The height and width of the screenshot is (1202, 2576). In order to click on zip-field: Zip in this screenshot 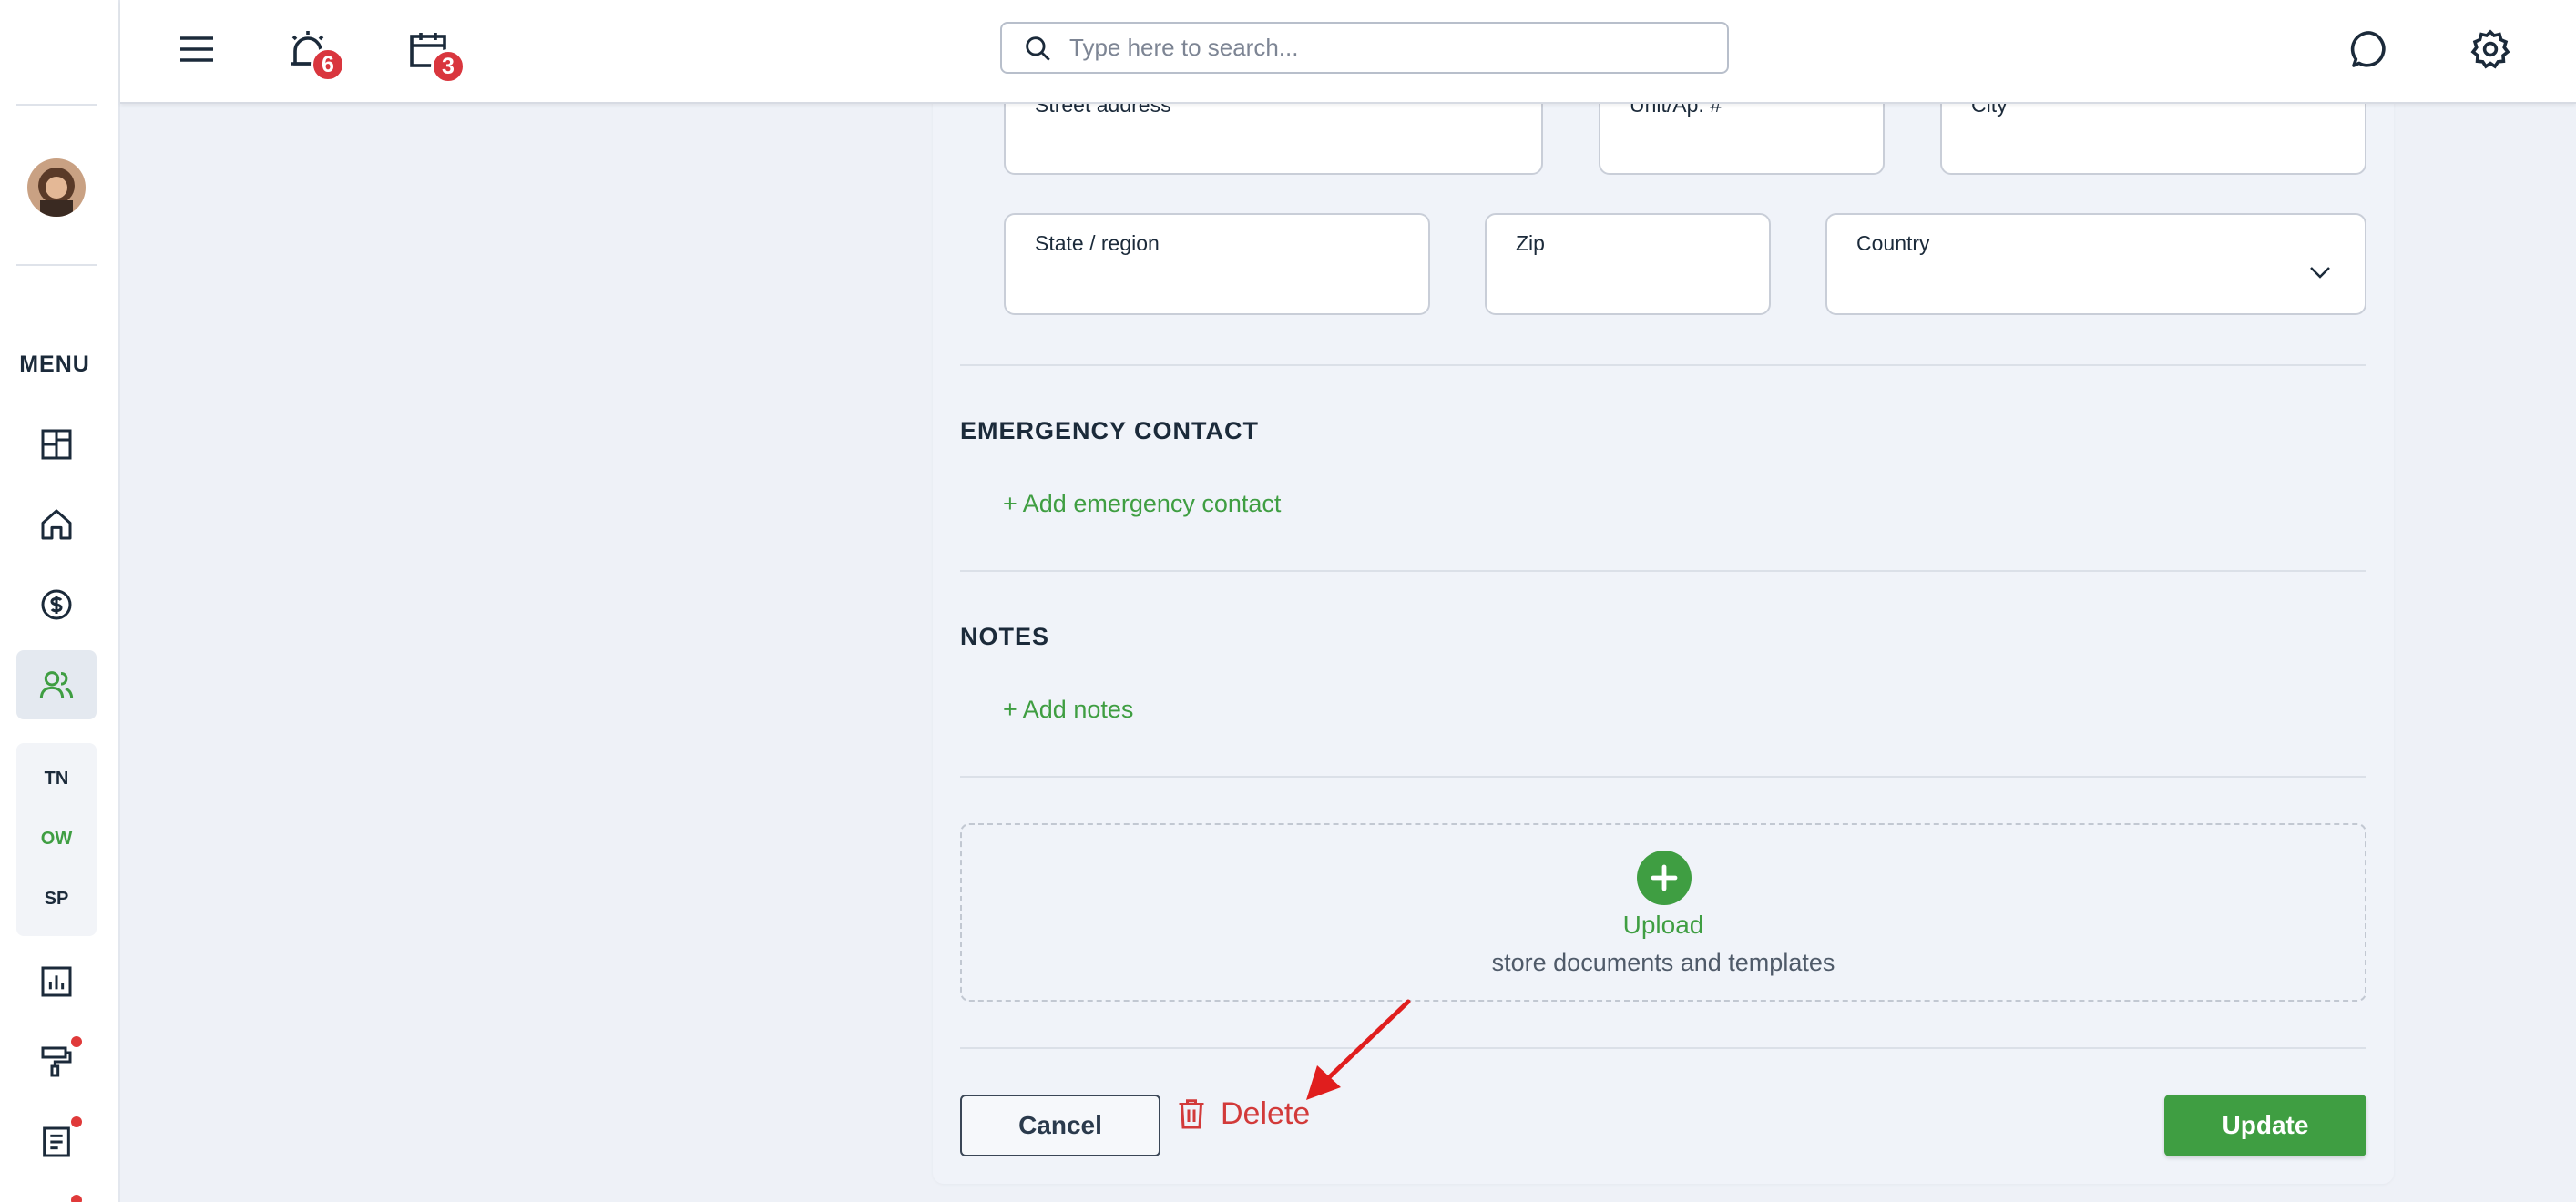, I will do `click(1628, 264)`.